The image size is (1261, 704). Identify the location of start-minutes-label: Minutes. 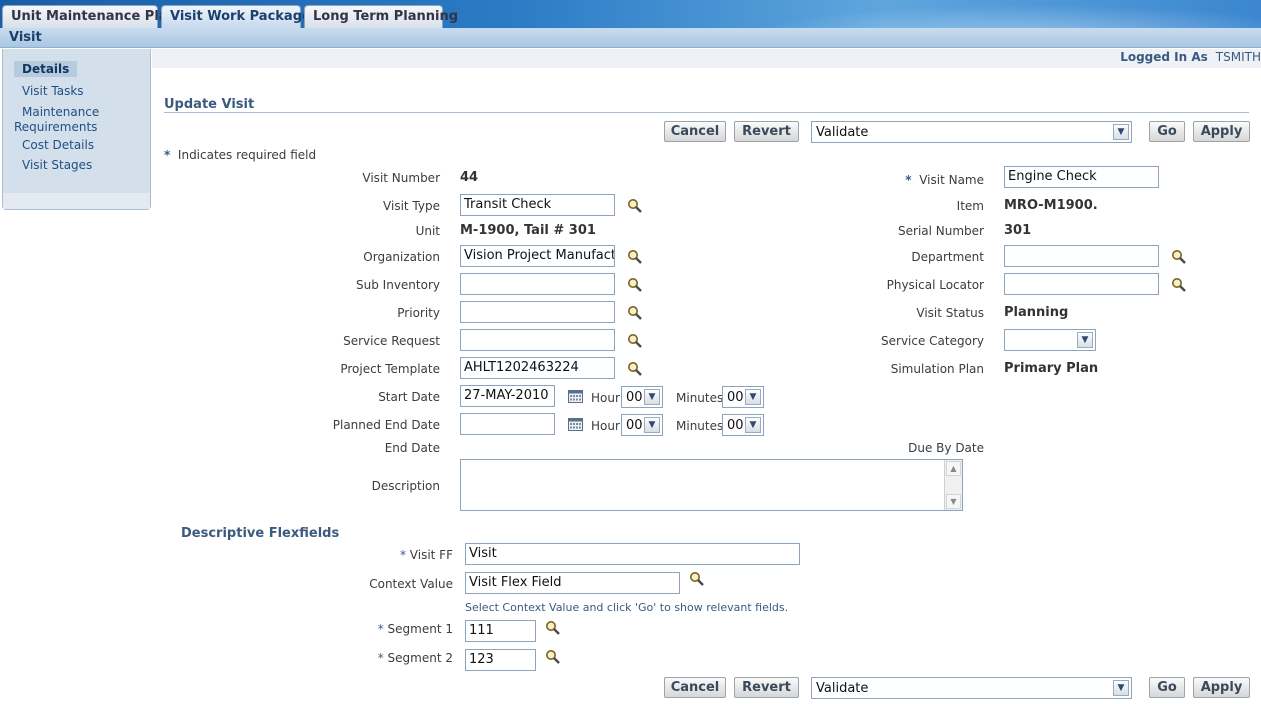
(700, 398).